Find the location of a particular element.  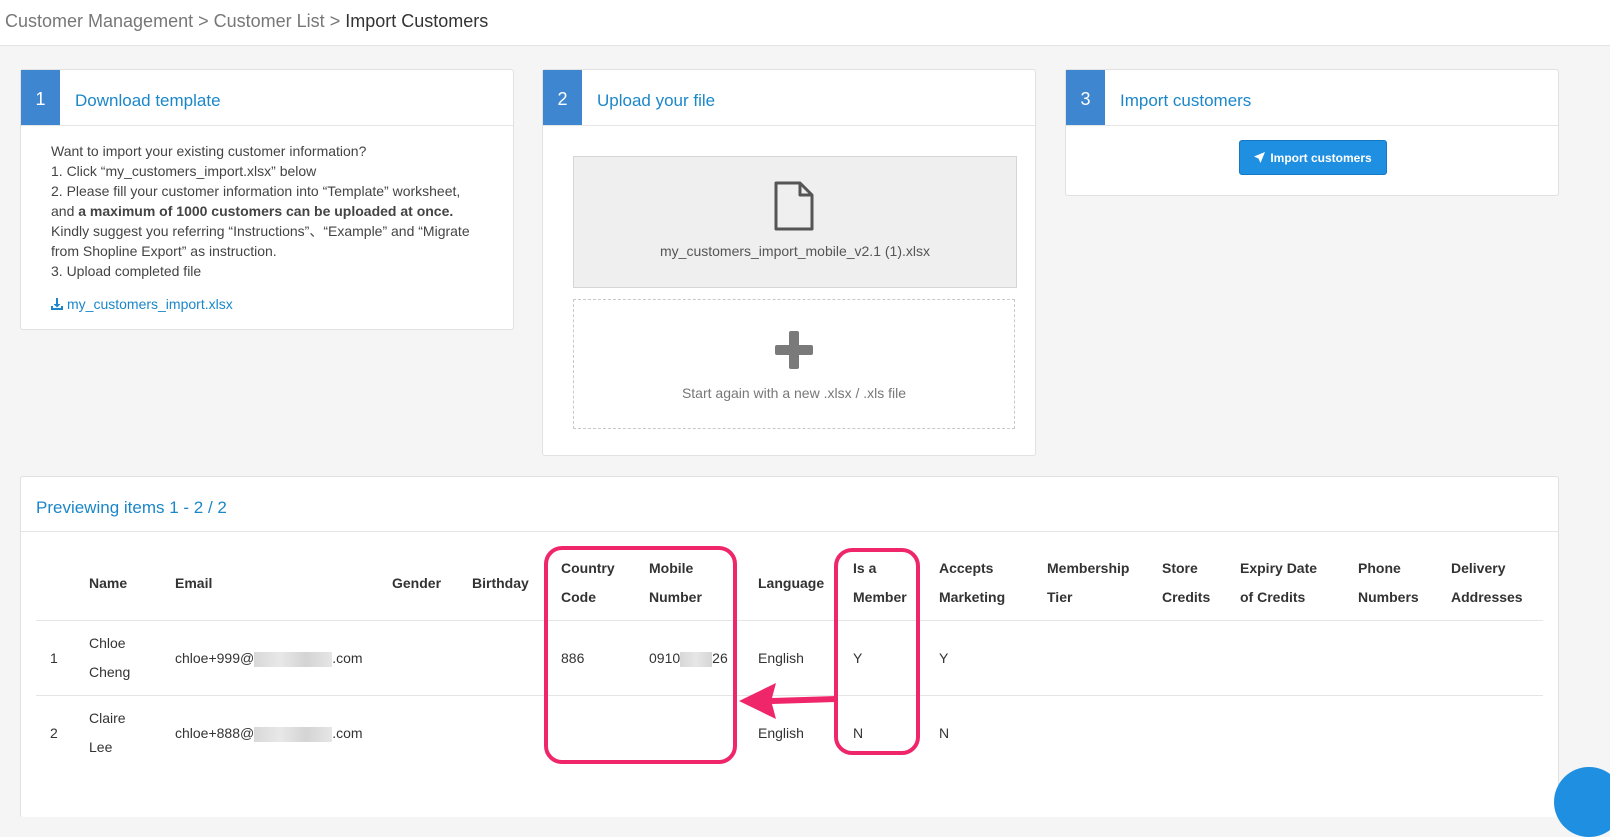

customer-email: chloe+999@ .com is located at coordinates (269, 658).